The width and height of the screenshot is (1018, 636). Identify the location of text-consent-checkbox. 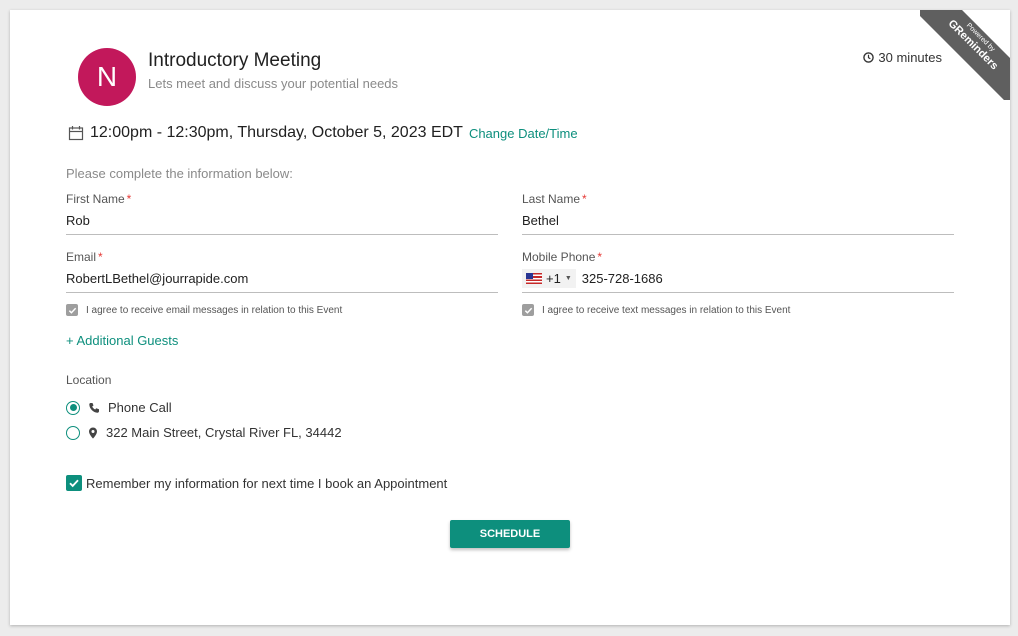
(528, 310).